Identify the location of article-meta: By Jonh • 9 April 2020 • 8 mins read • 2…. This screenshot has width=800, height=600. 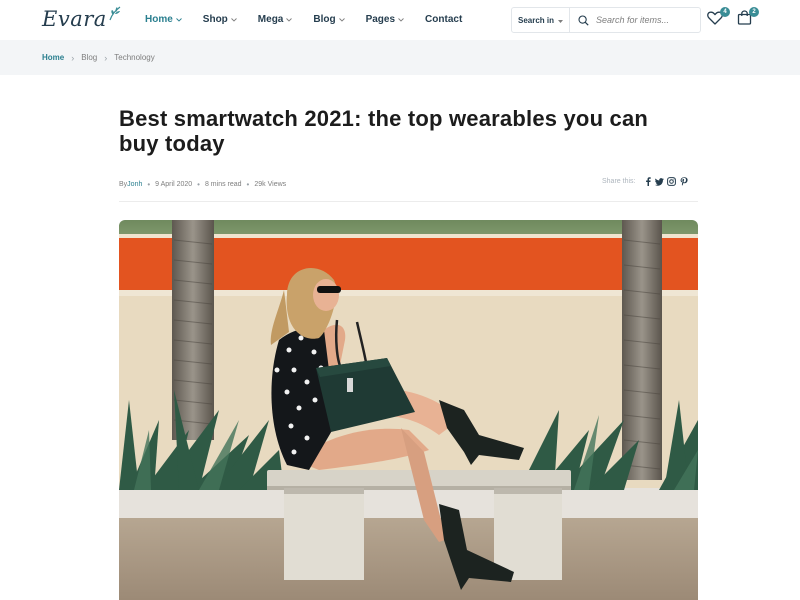
(202, 184).